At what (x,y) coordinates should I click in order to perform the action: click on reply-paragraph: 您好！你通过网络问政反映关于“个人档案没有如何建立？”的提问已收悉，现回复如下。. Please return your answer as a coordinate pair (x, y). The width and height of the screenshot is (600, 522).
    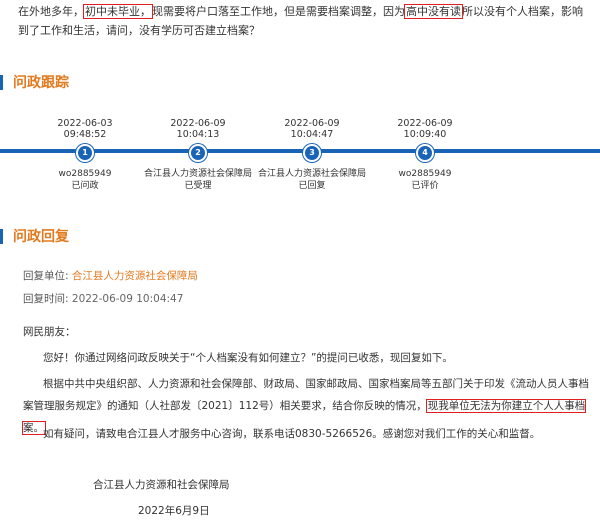
    Looking at the image, I should click on (248, 358).